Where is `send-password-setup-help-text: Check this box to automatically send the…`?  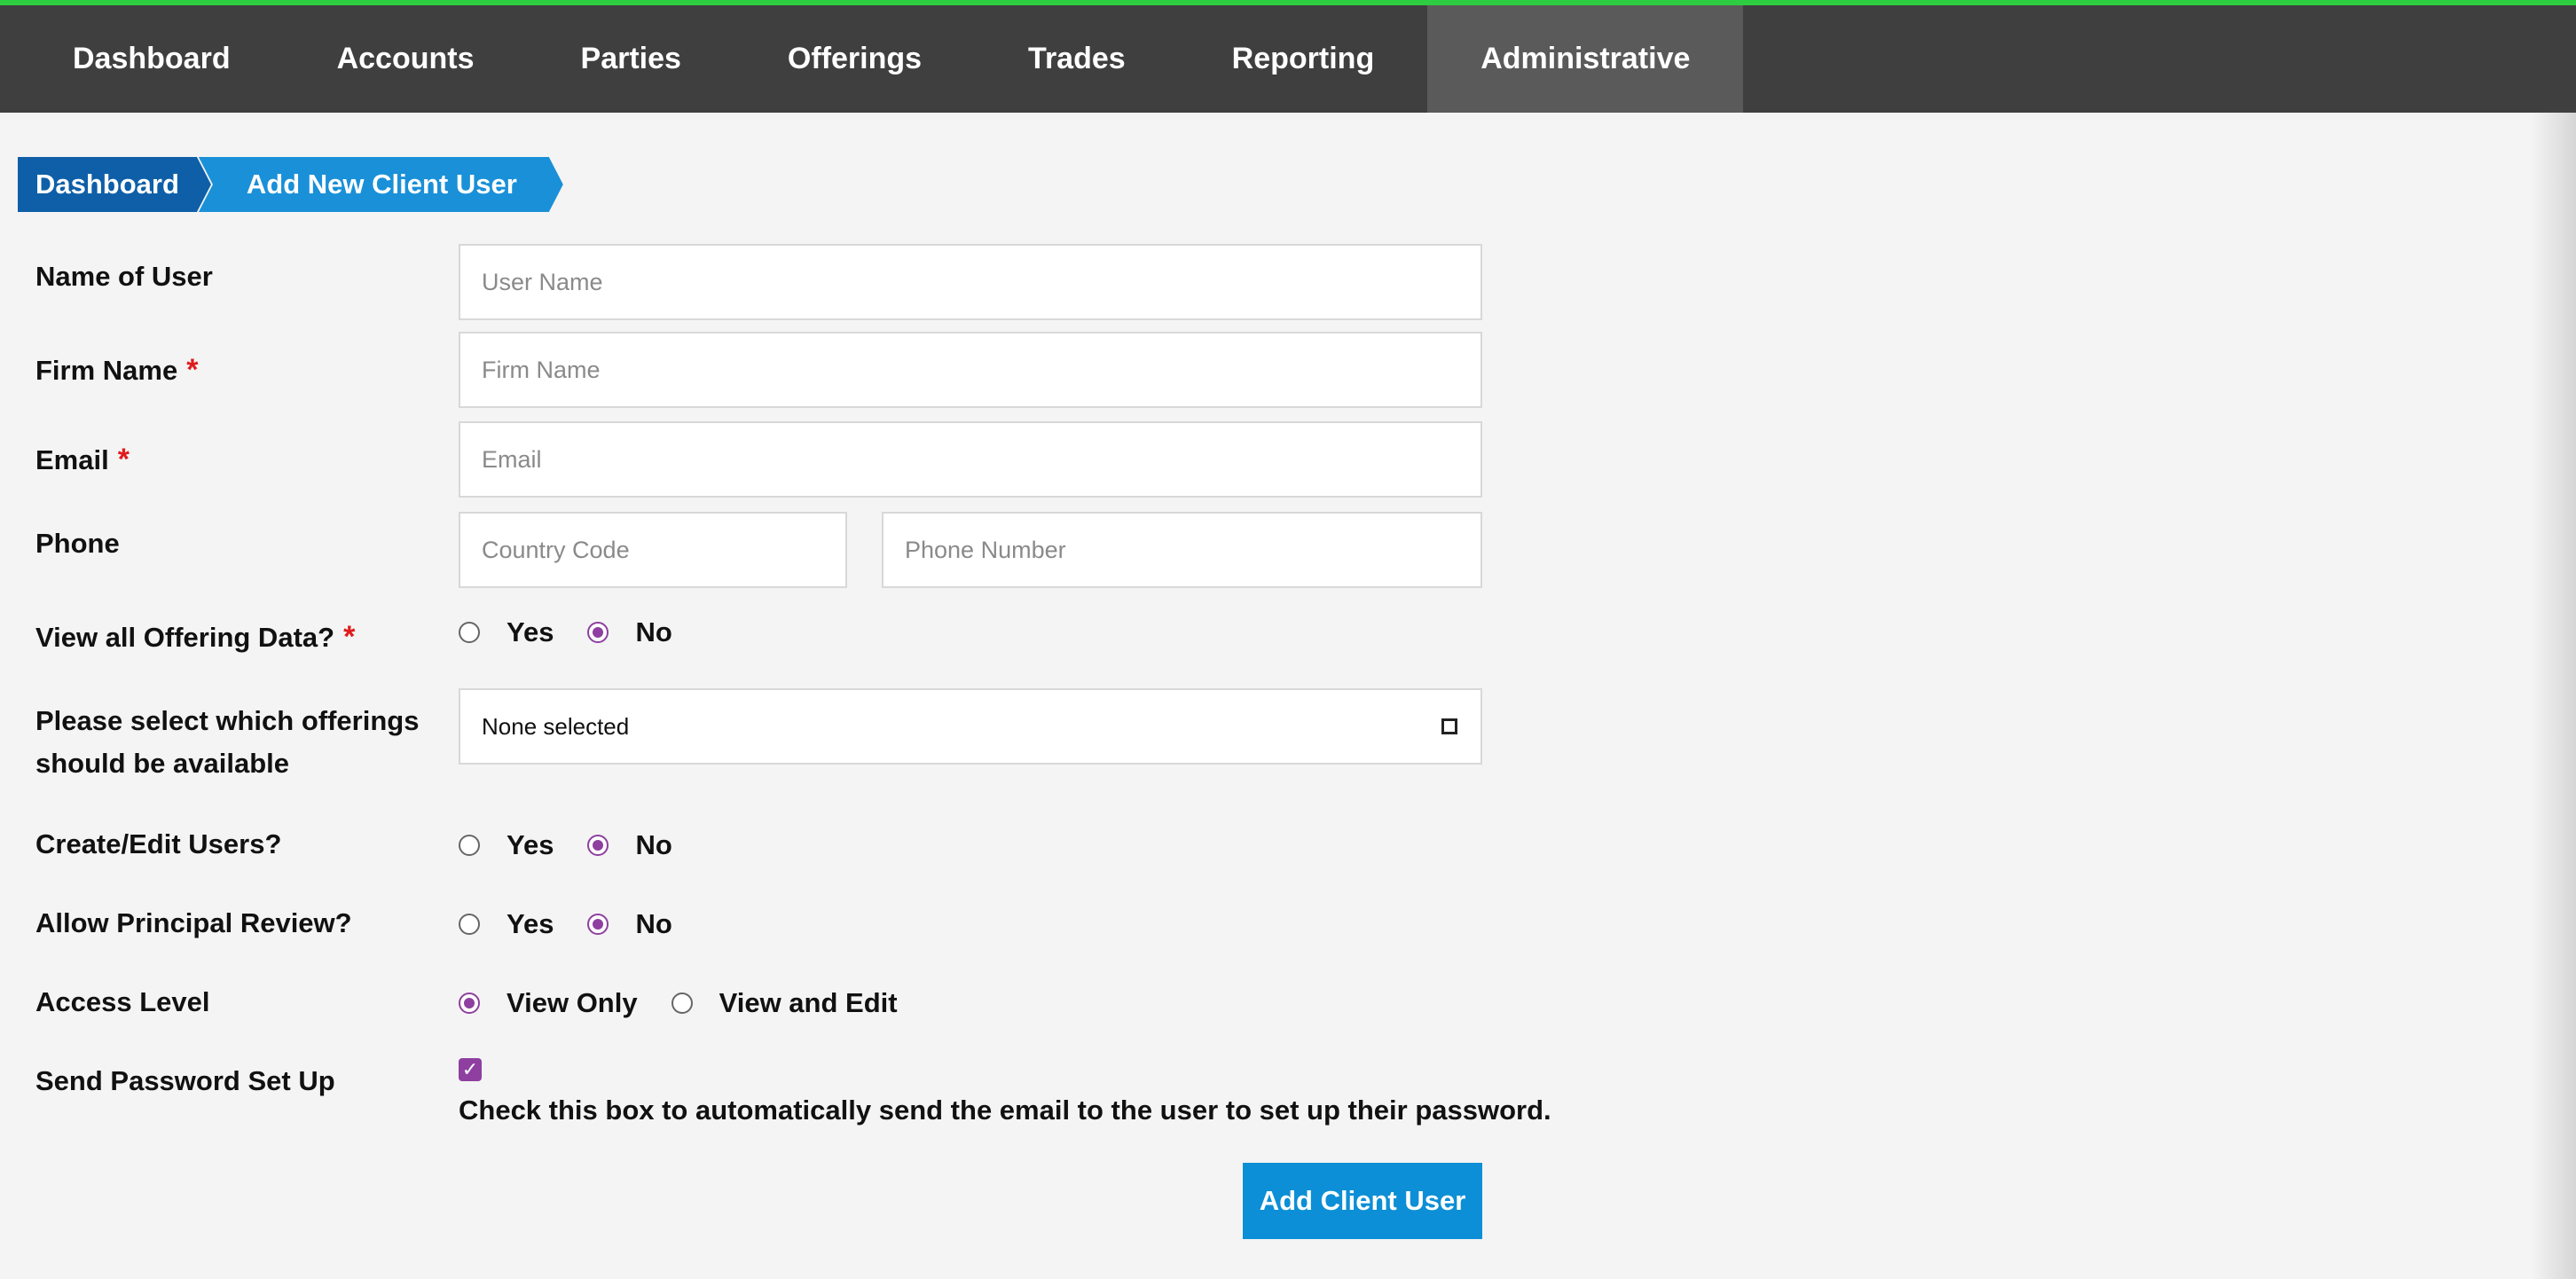 send-password-setup-help-text: Check this box to automatically send the… is located at coordinates (1005, 1110).